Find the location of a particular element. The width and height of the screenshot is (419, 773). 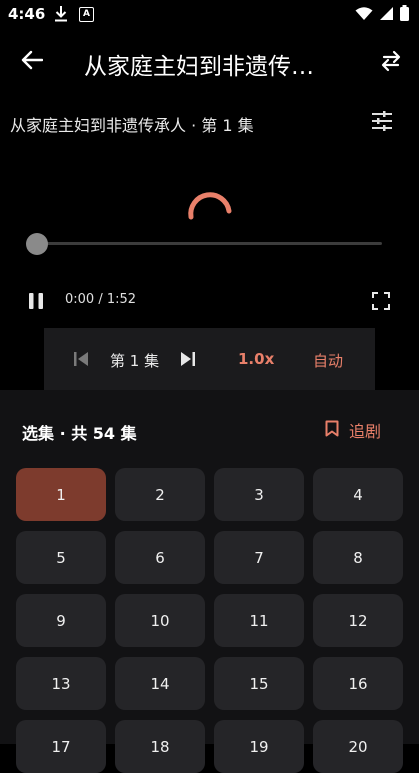

episode-item: 6 is located at coordinates (160, 557).